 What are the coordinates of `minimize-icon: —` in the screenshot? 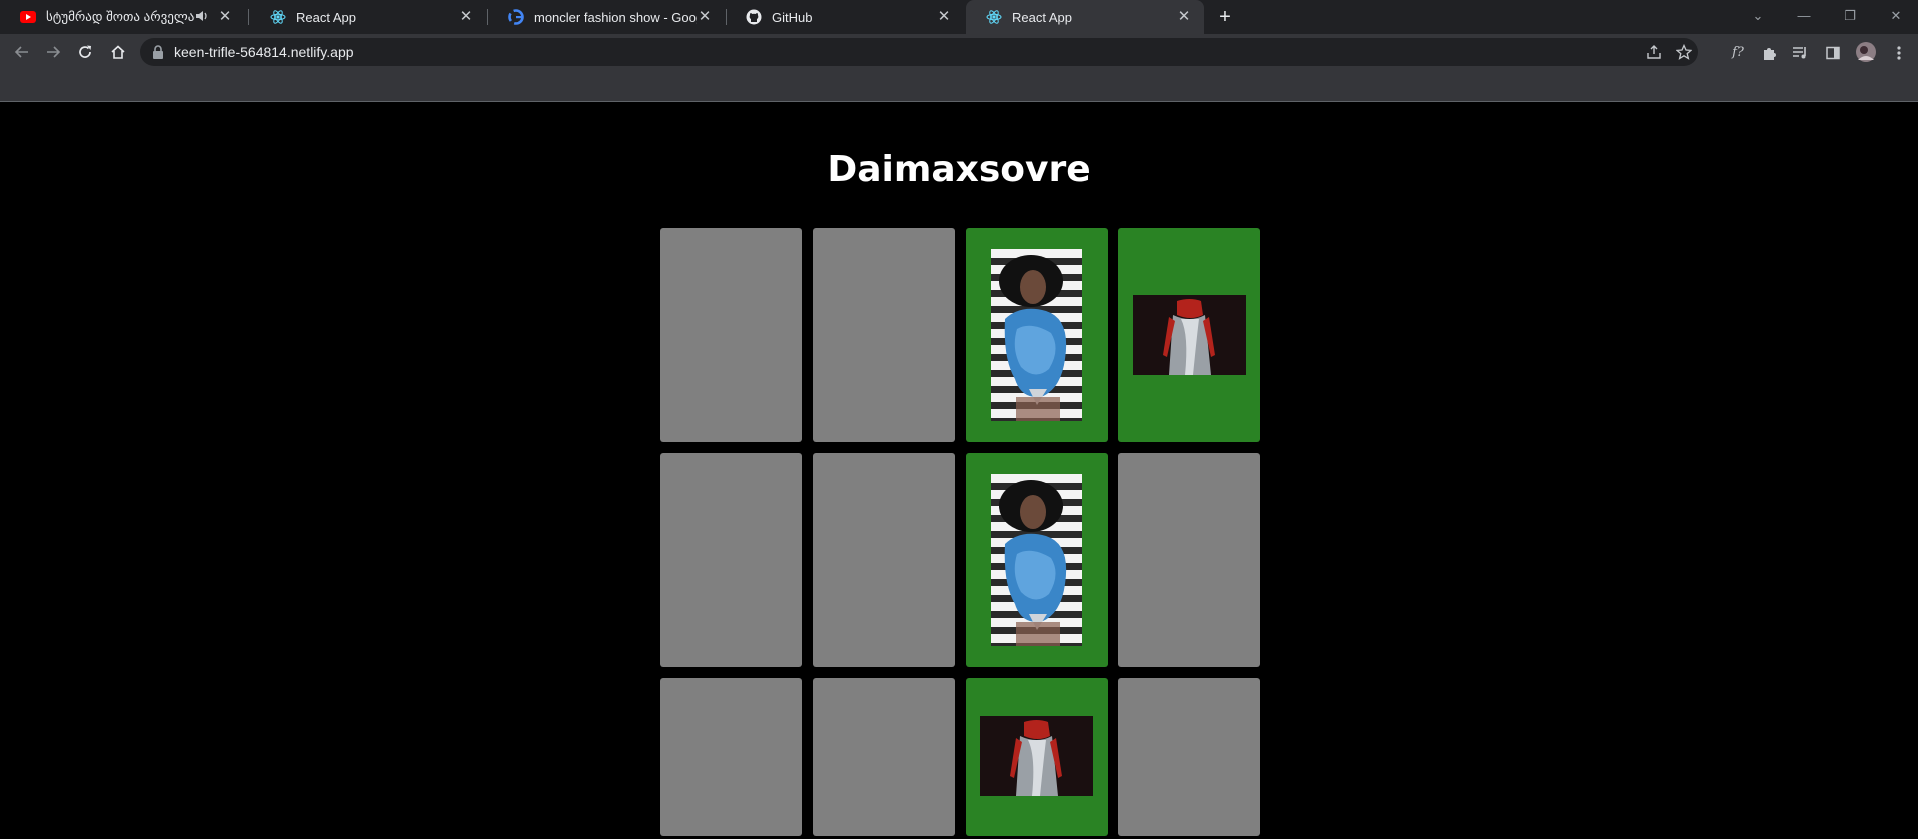 It's located at (1804, 16).